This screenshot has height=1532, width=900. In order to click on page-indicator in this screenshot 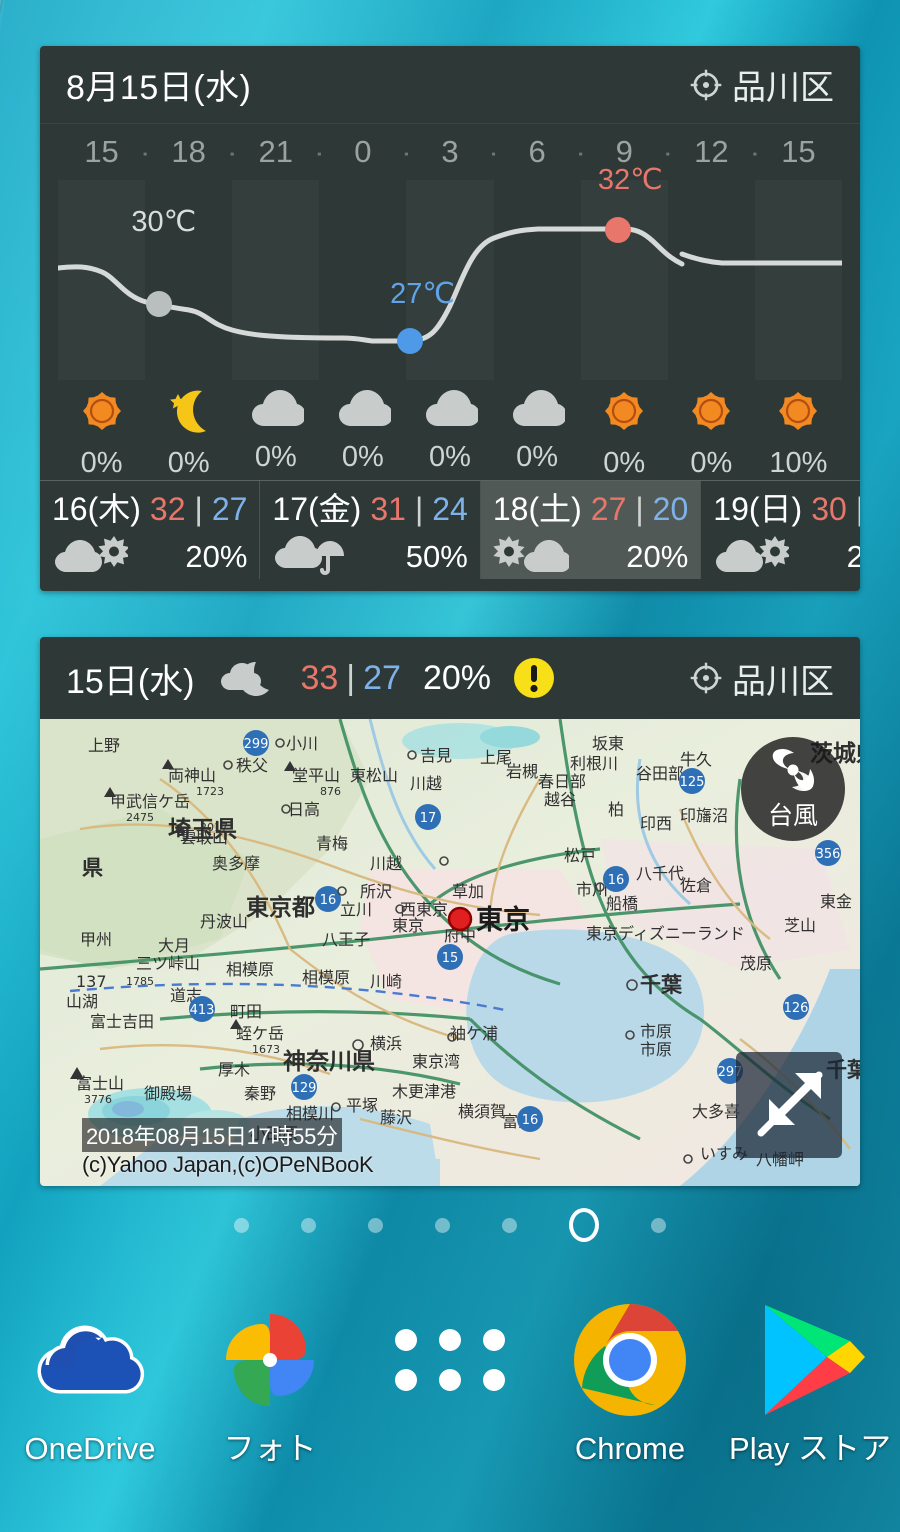, I will do `click(450, 1225)`.